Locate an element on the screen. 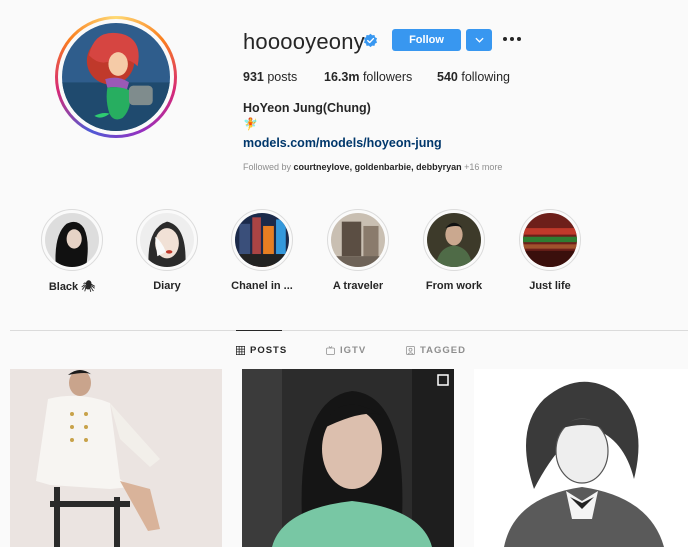 The image size is (688, 547). highlight-label: From work is located at coordinates (454, 286).